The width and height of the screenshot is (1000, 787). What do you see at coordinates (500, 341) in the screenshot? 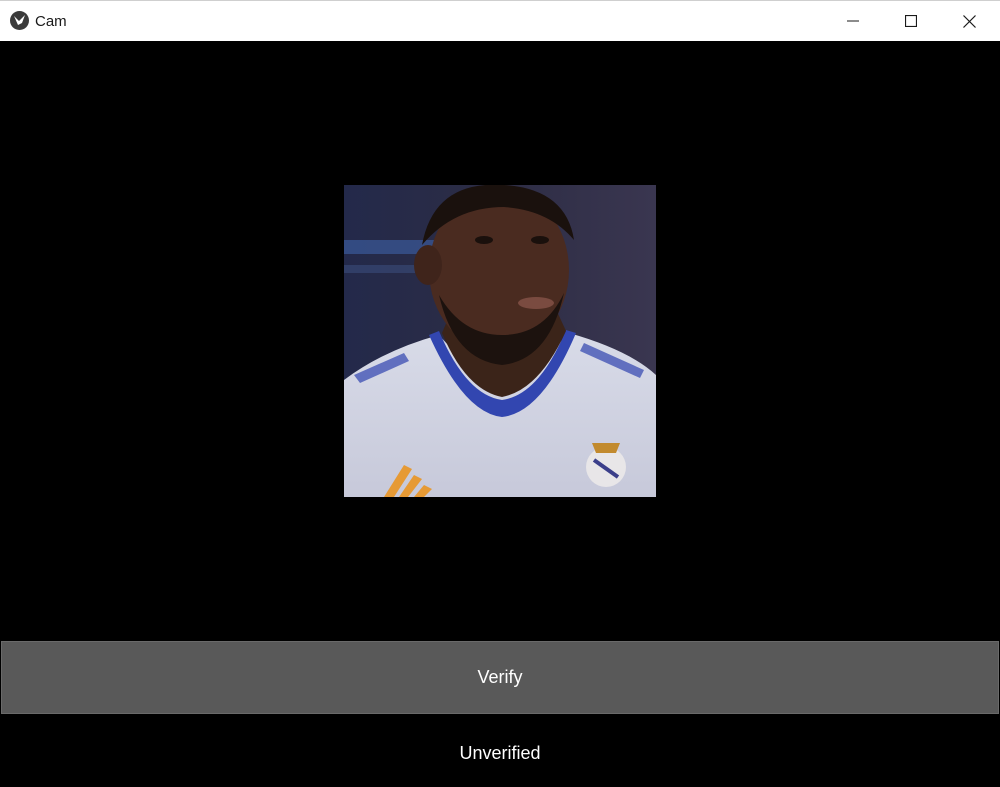
I see `webcam-feed-image` at bounding box center [500, 341].